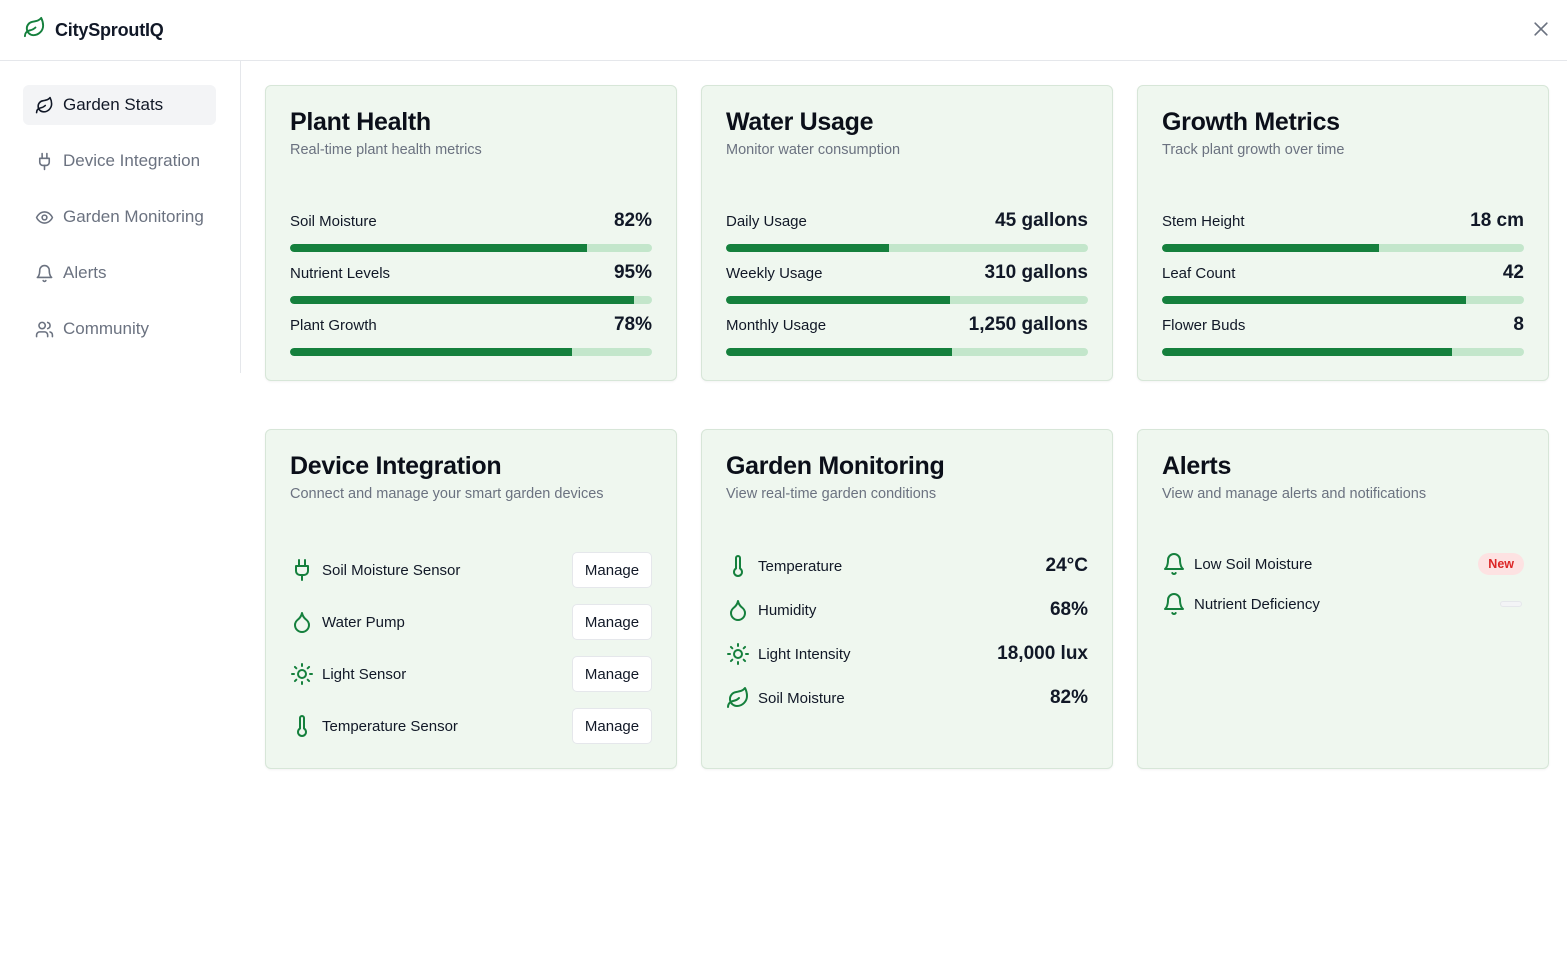 The height and width of the screenshot is (962, 1567). I want to click on reading-name: Light Intensity, so click(804, 654).